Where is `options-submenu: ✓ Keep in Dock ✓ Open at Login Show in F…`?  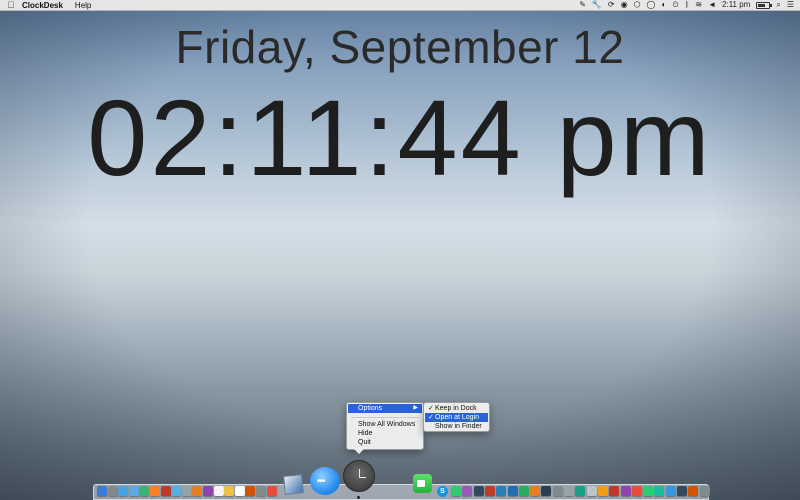
options-submenu: ✓ Keep in Dock ✓ Open at Login Show in F… is located at coordinates (456, 417).